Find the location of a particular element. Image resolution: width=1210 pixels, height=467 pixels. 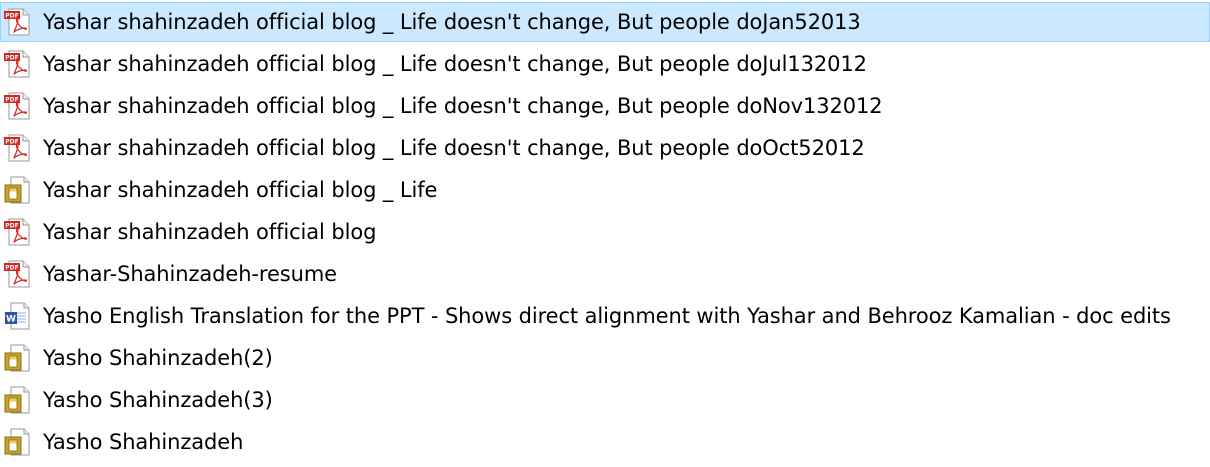

file-name: Yashar shahinzadeh official blog is located at coordinates (210, 232).